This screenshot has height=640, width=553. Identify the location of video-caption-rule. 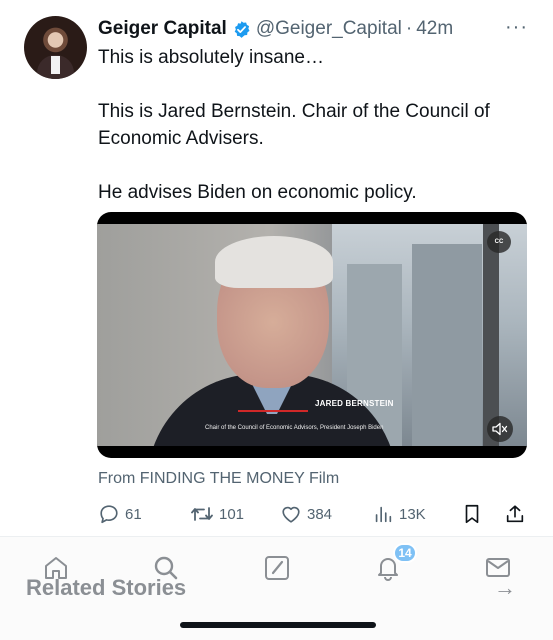
(273, 411).